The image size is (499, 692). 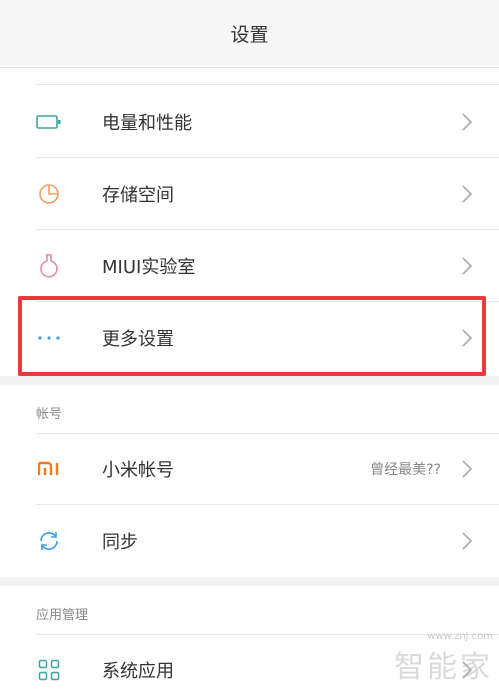 What do you see at coordinates (49, 670) in the screenshot?
I see `grid-apps-icon` at bounding box center [49, 670].